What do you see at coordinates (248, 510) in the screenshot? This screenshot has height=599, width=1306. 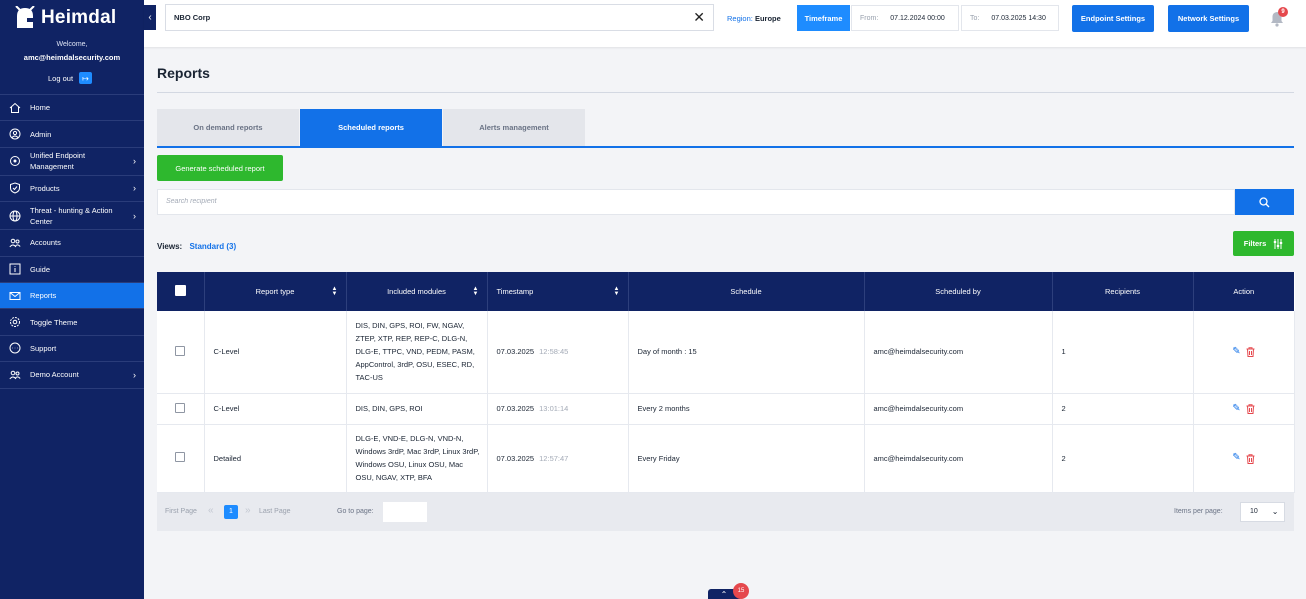 I see `next-page-icon: »` at bounding box center [248, 510].